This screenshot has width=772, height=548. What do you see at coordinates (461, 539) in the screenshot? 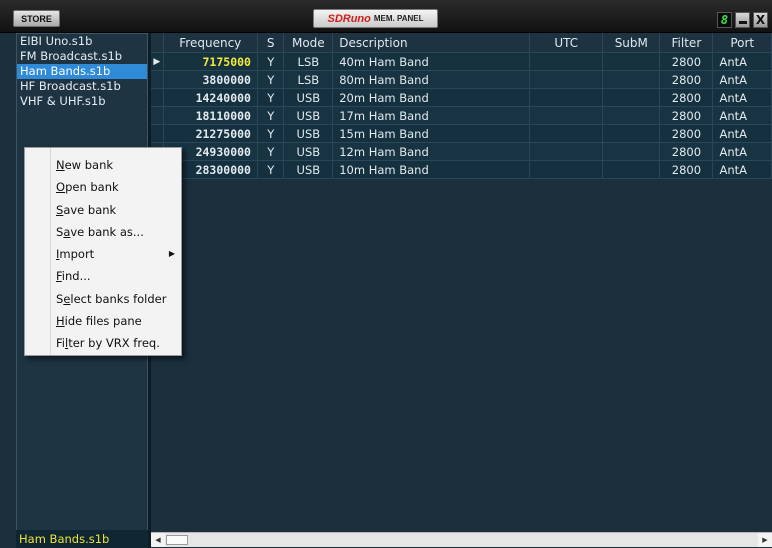
I see `horizontal-scrollbar: ◀ ▶` at bounding box center [461, 539].